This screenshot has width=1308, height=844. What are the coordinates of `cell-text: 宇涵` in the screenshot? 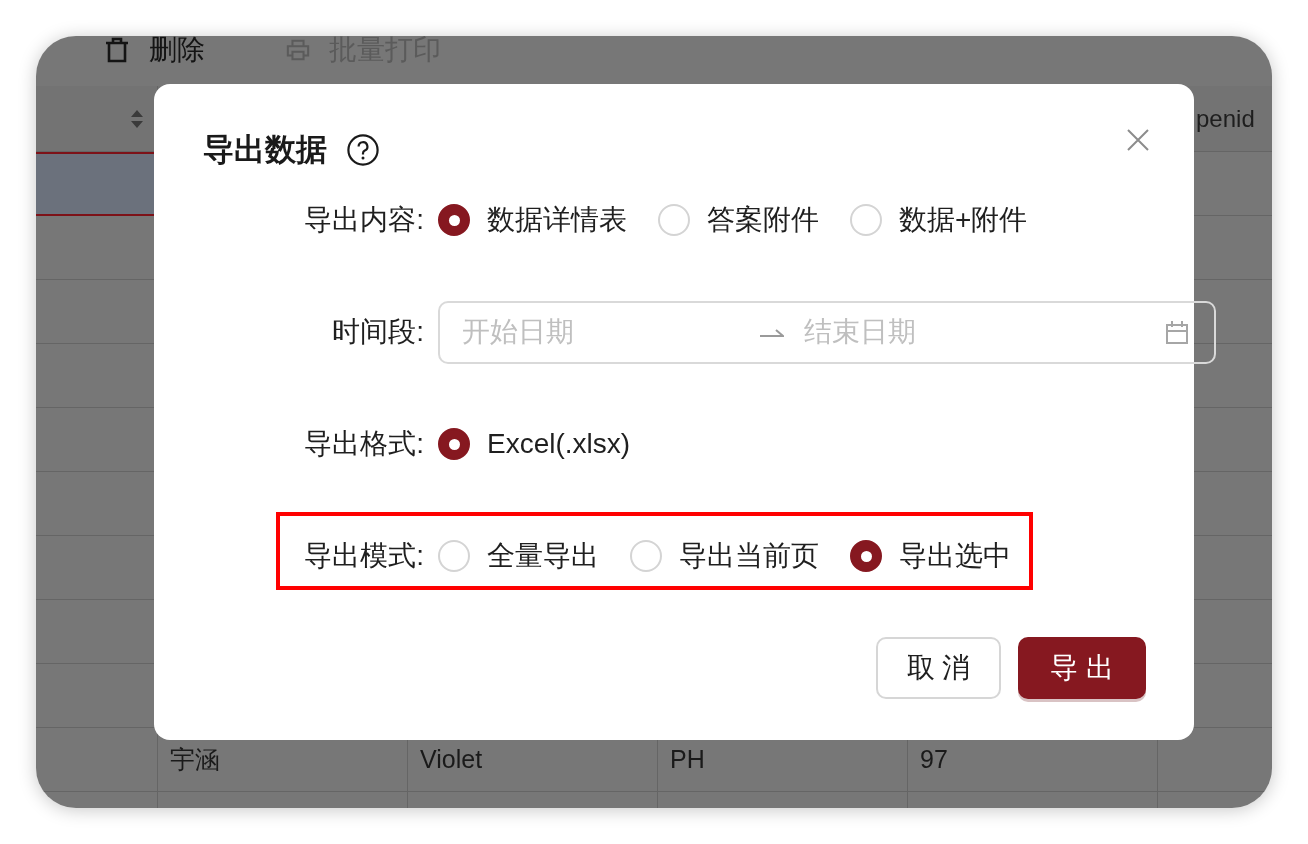 It's located at (195, 759).